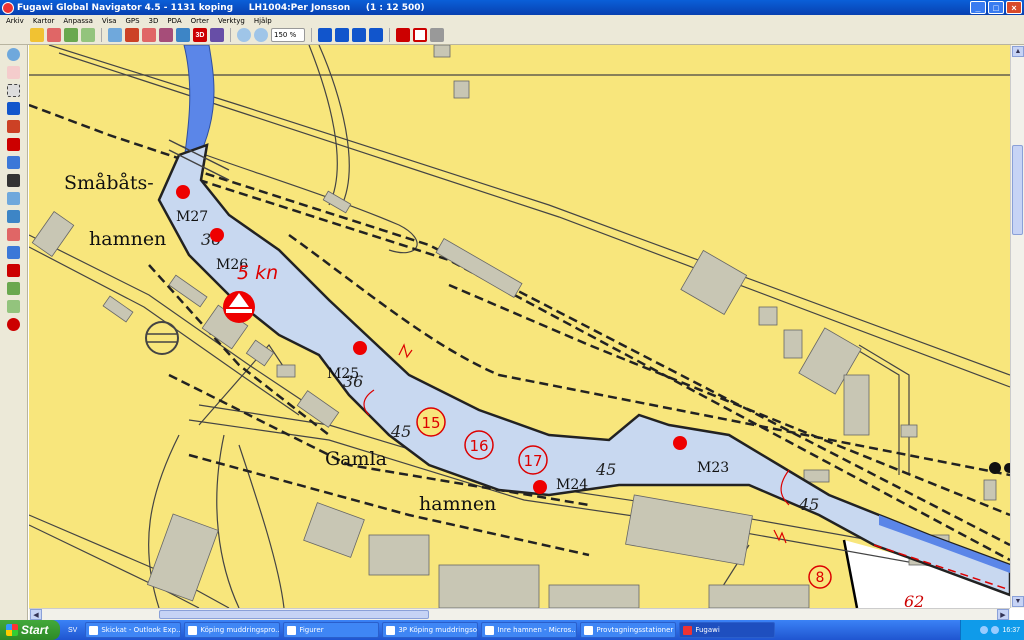  What do you see at coordinates (1017, 190) in the screenshot?
I see `vertical-scroll-thumb` at bounding box center [1017, 190].